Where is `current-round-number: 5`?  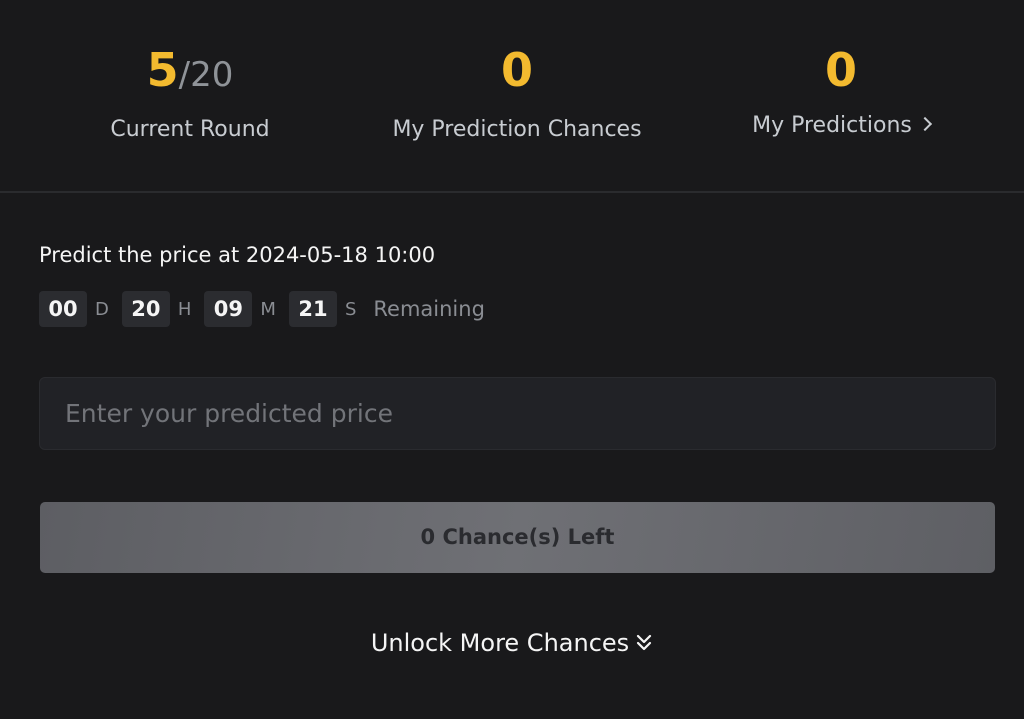 current-round-number: 5 is located at coordinates (162, 70).